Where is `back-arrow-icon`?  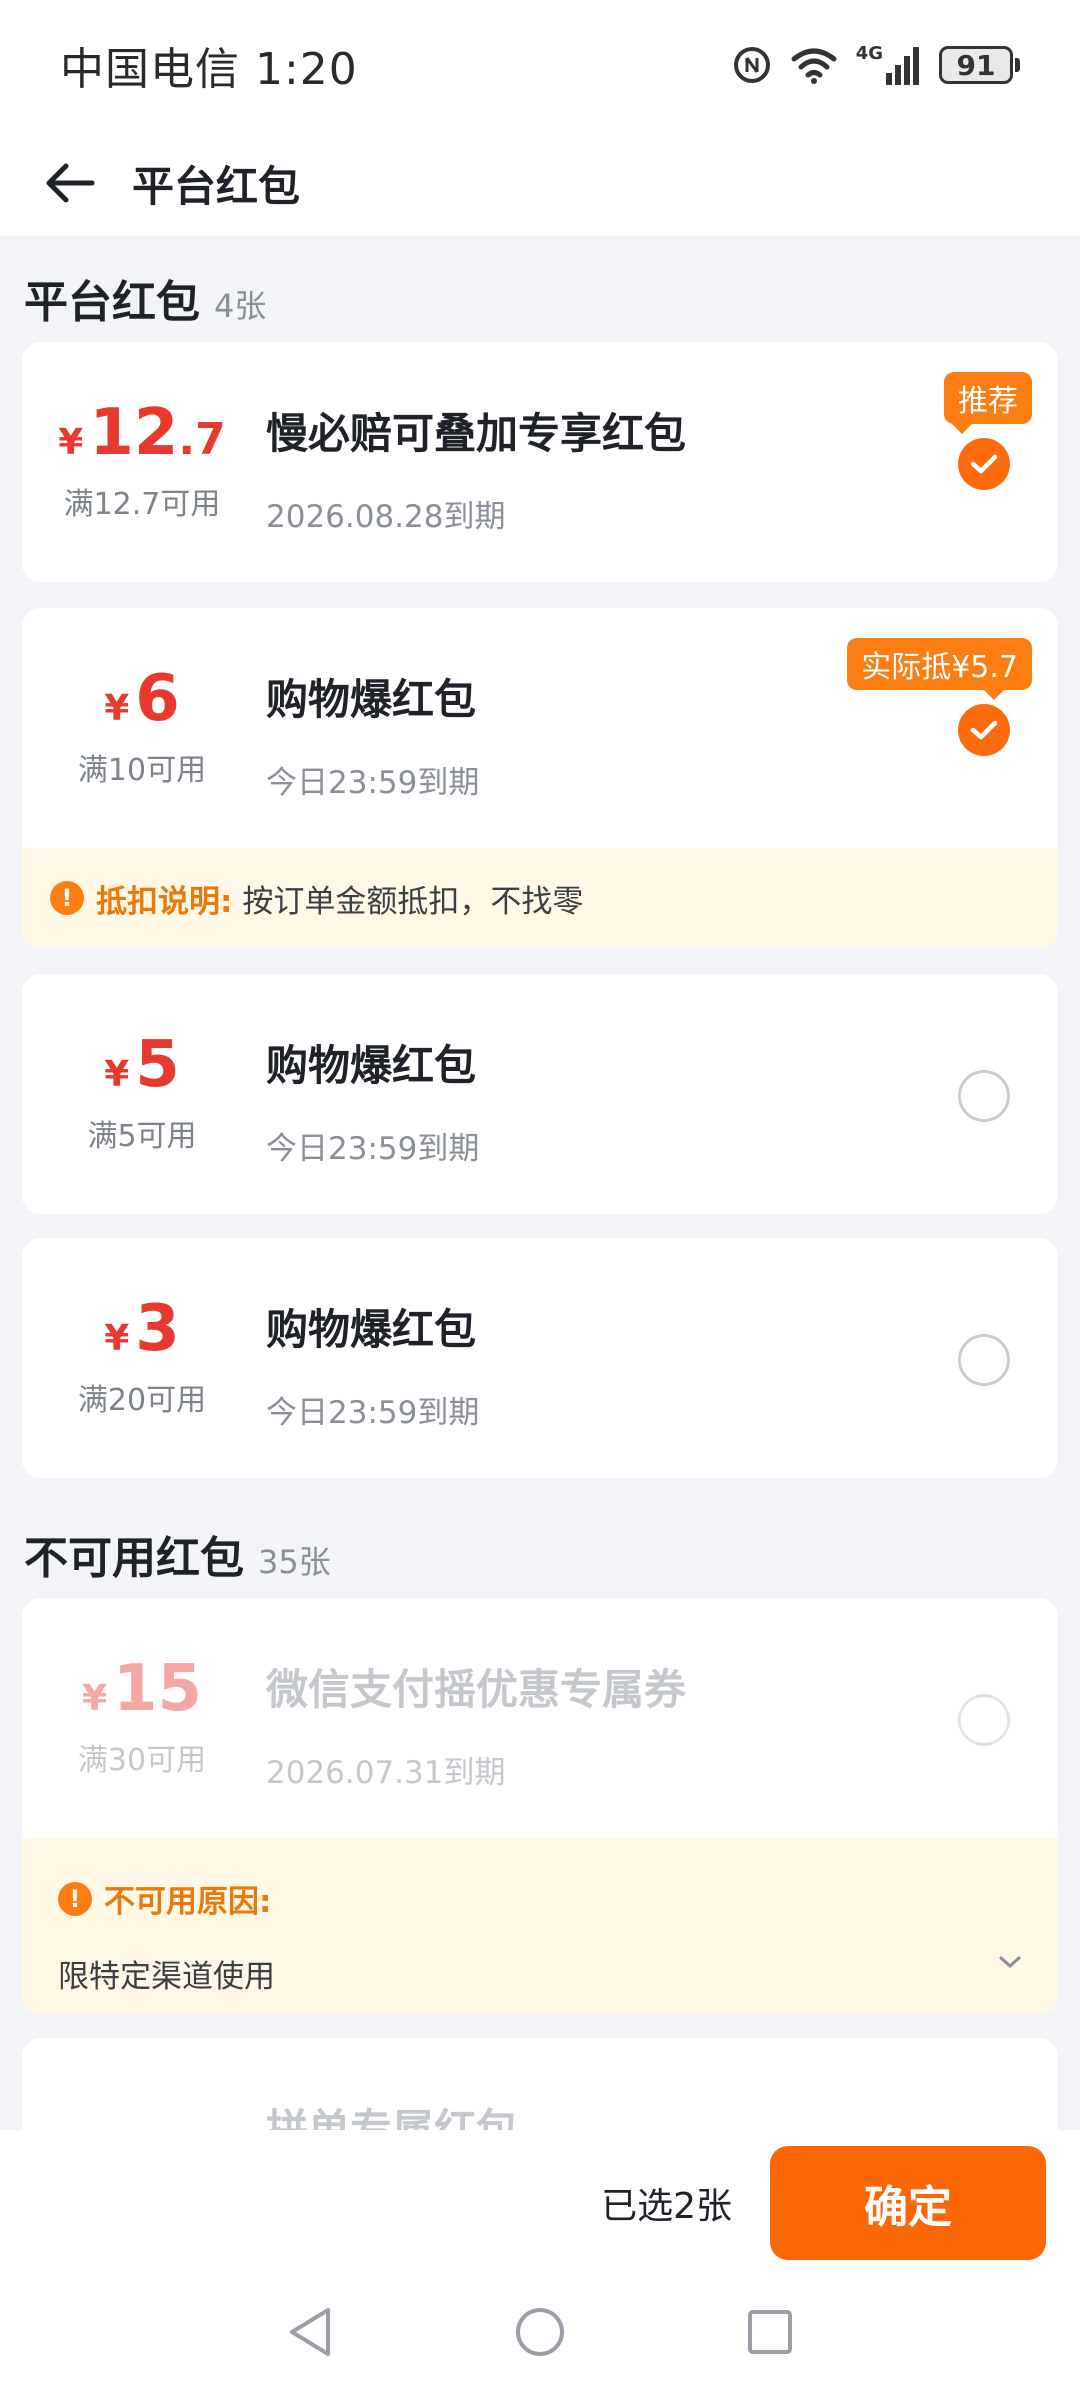 back-arrow-icon is located at coordinates (70, 183).